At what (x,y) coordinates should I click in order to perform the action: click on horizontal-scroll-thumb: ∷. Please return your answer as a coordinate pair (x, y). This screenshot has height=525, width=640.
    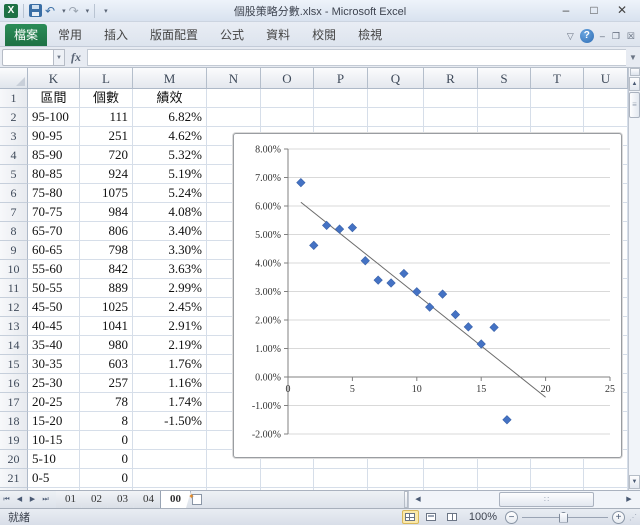
    Looking at the image, I should click on (546, 499).